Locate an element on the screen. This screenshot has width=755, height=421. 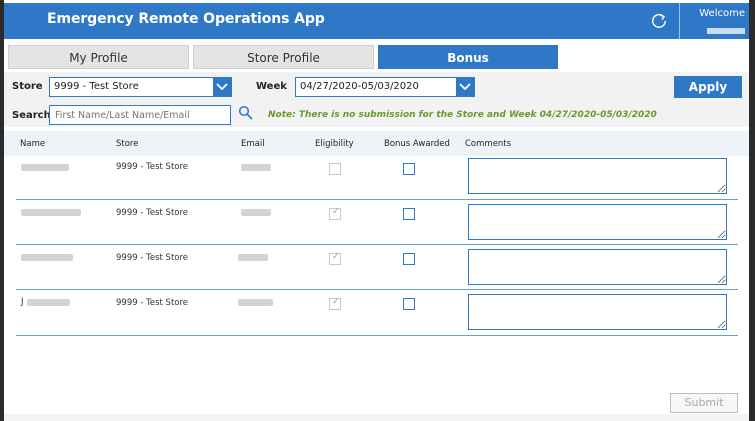
week-label: Week is located at coordinates (271, 86).